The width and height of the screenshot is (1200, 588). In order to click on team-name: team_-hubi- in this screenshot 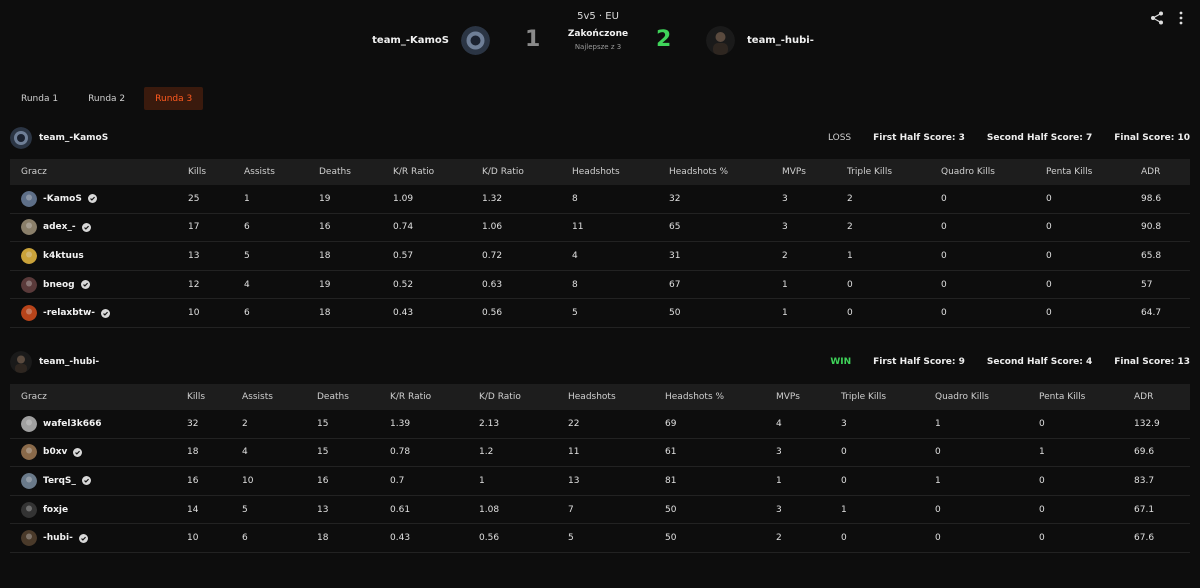, I will do `click(69, 362)`.